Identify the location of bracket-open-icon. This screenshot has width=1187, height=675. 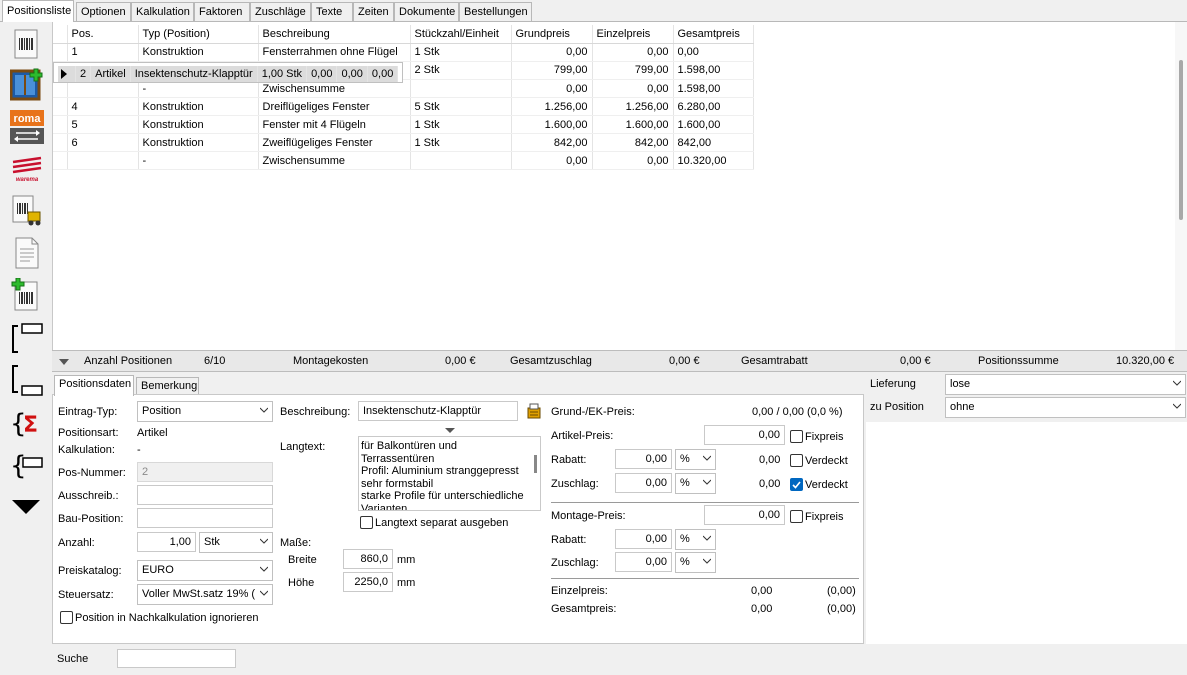
(27, 339).